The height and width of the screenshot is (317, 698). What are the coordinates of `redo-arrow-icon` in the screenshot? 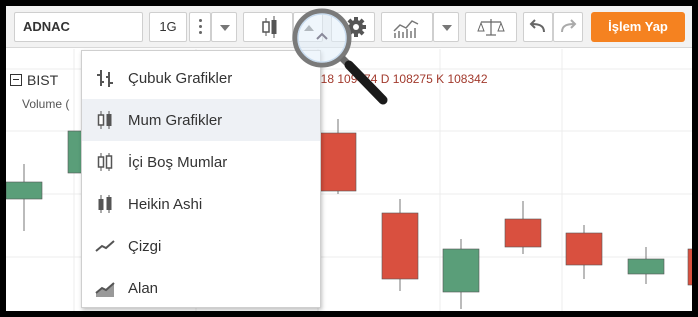 It's located at (569, 26).